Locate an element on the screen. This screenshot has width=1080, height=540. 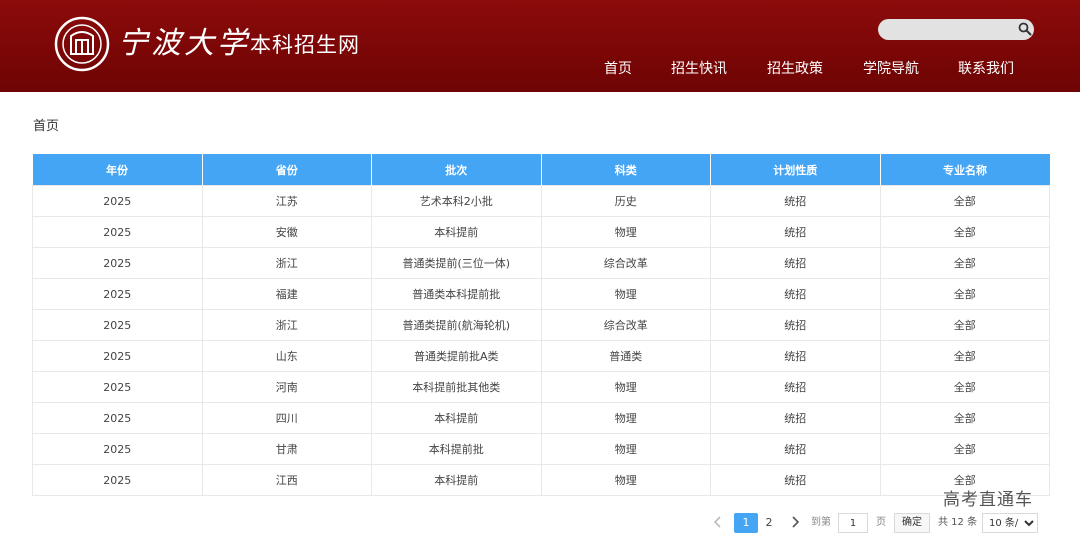
cell-batch: 普通类提前(三位一体) is located at coordinates (456, 263).